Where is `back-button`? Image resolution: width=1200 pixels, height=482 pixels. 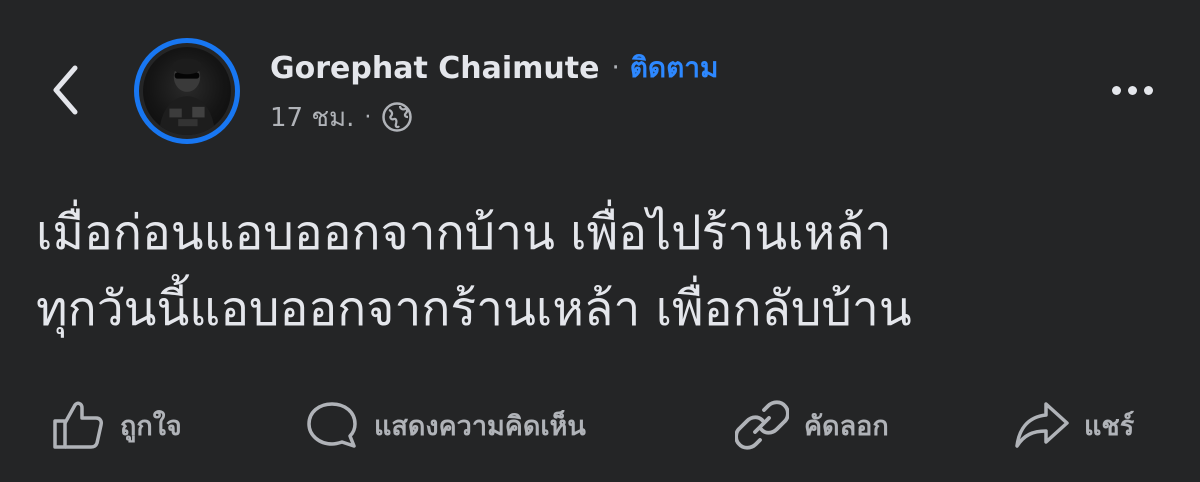
back-button is located at coordinates (66, 90).